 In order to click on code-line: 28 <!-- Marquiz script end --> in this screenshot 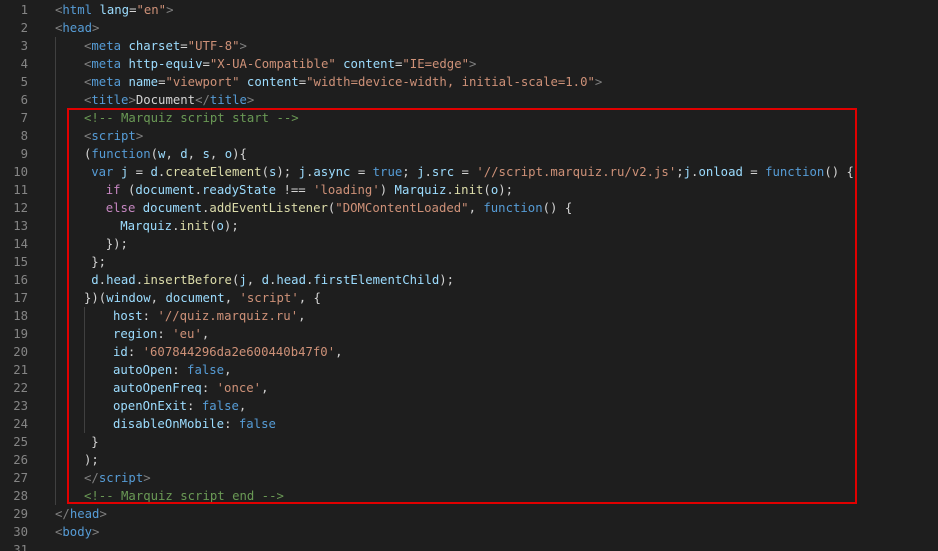, I will do `click(469, 496)`.